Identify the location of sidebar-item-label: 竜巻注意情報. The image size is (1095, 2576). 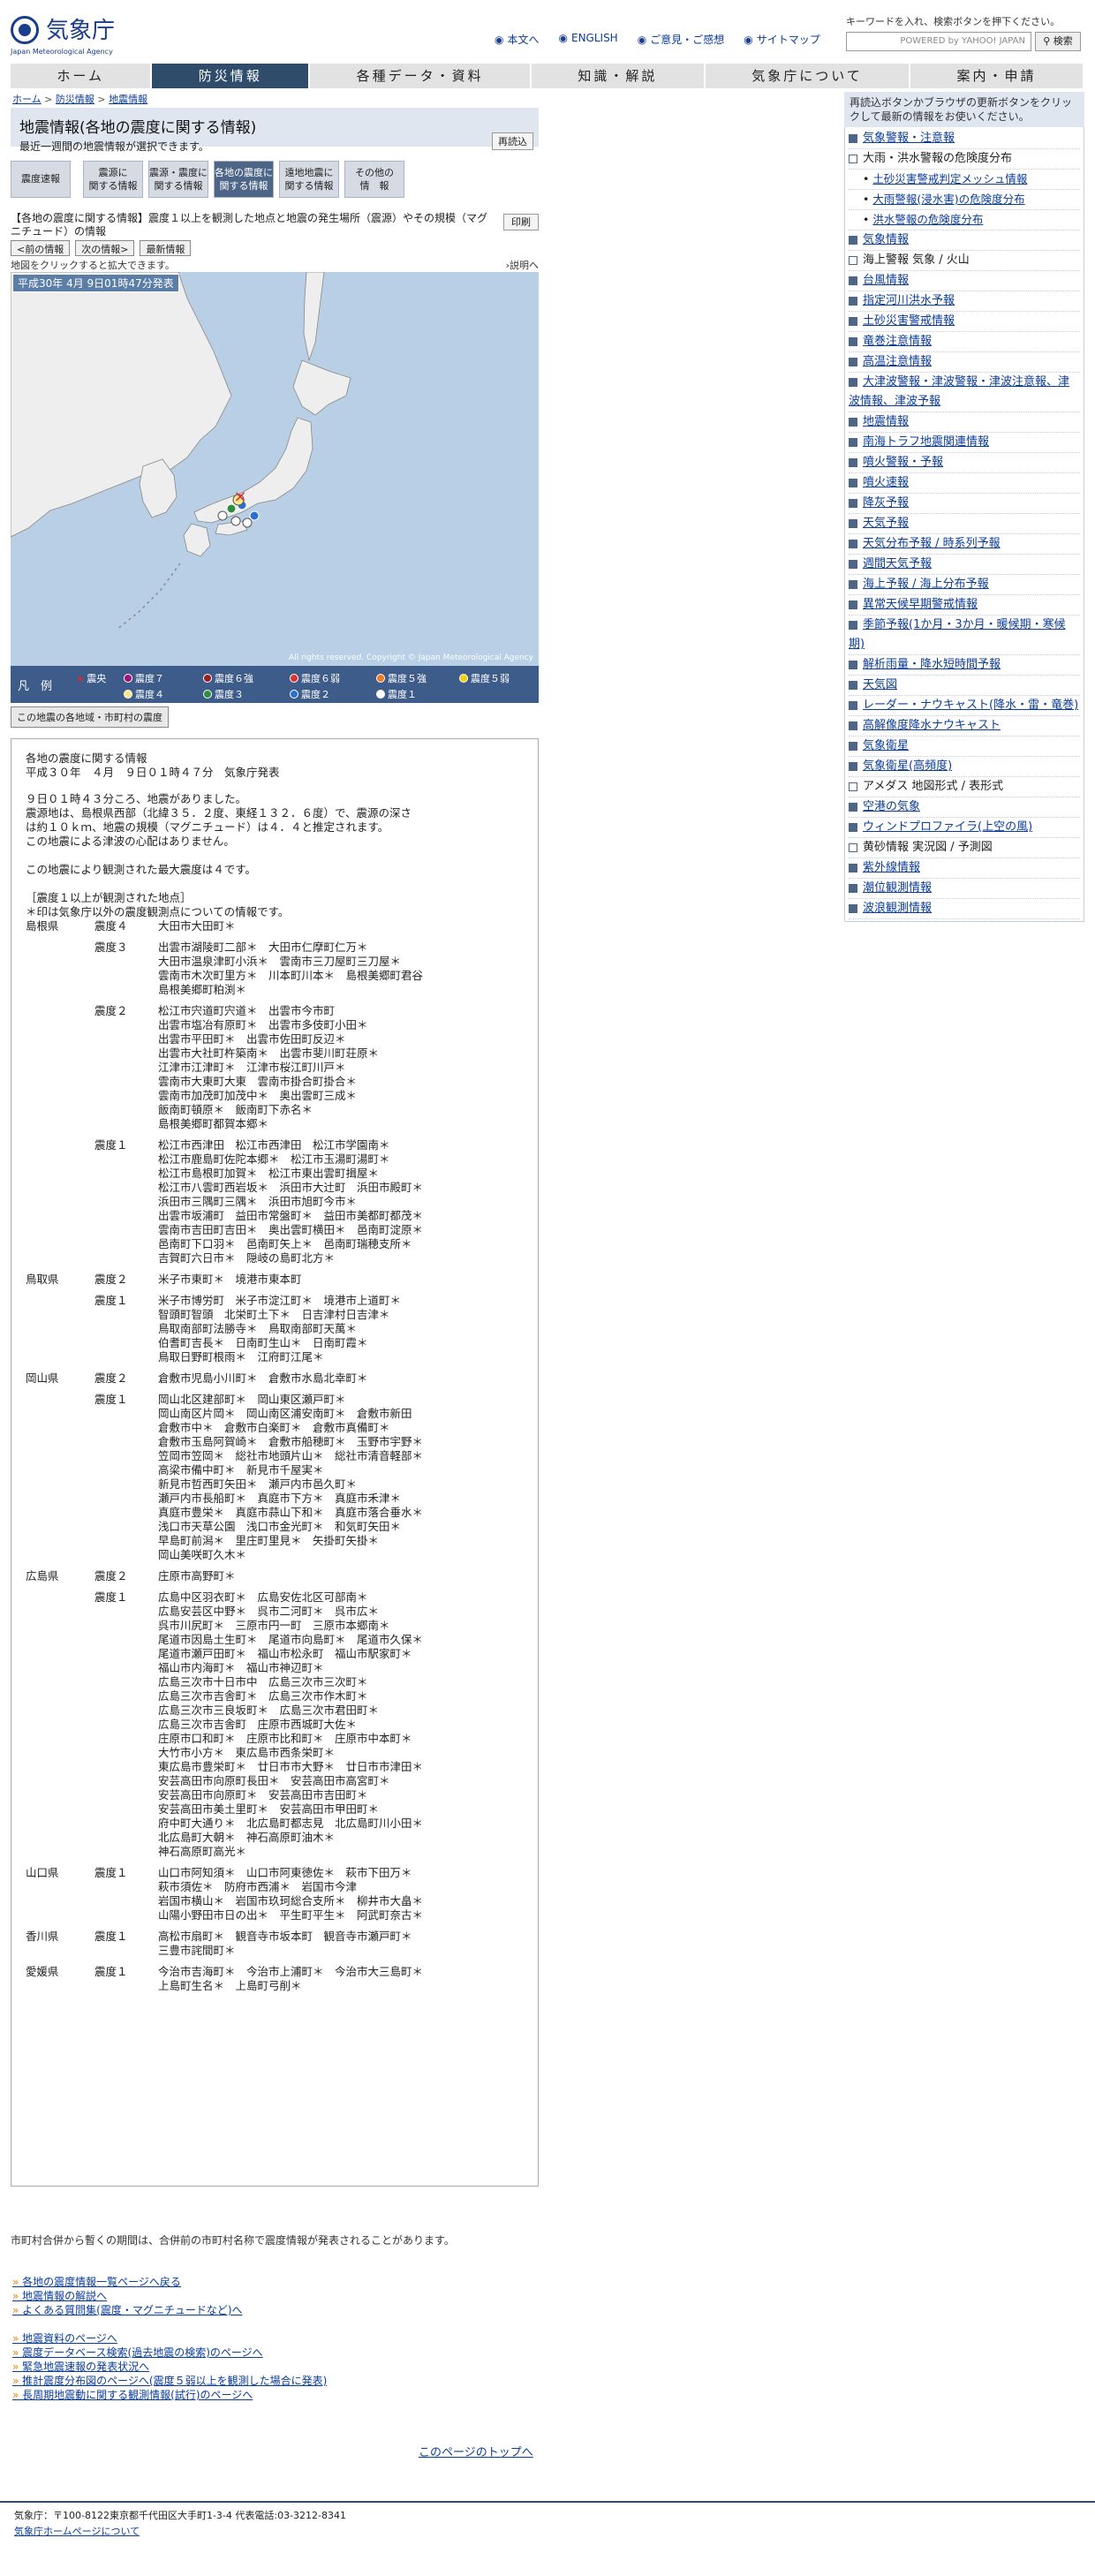
(897, 342).